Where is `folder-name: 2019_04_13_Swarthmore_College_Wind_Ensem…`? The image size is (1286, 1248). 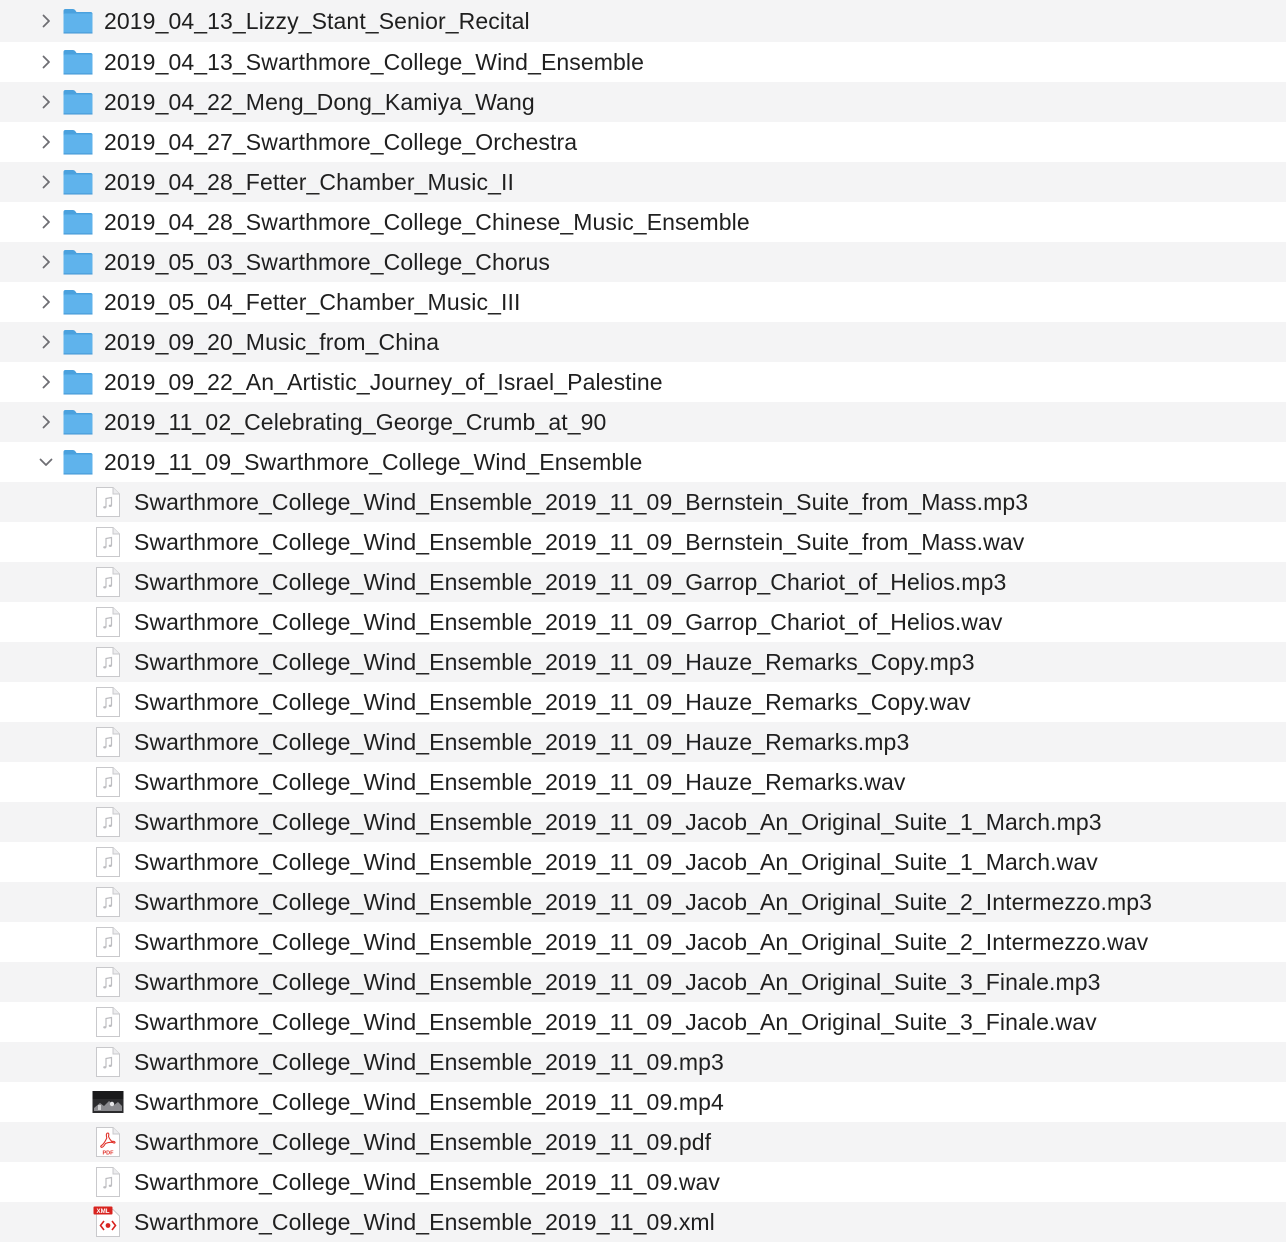
folder-name: 2019_04_13_Swarthmore_College_Wind_Ensem… is located at coordinates (374, 62).